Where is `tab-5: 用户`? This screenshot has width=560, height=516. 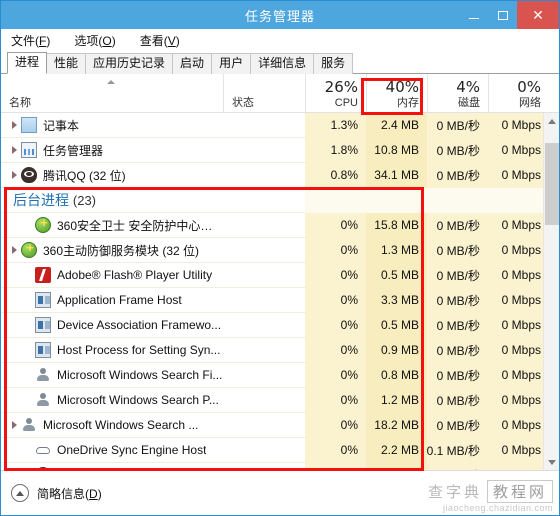 tab-5: 用户 is located at coordinates (231, 63).